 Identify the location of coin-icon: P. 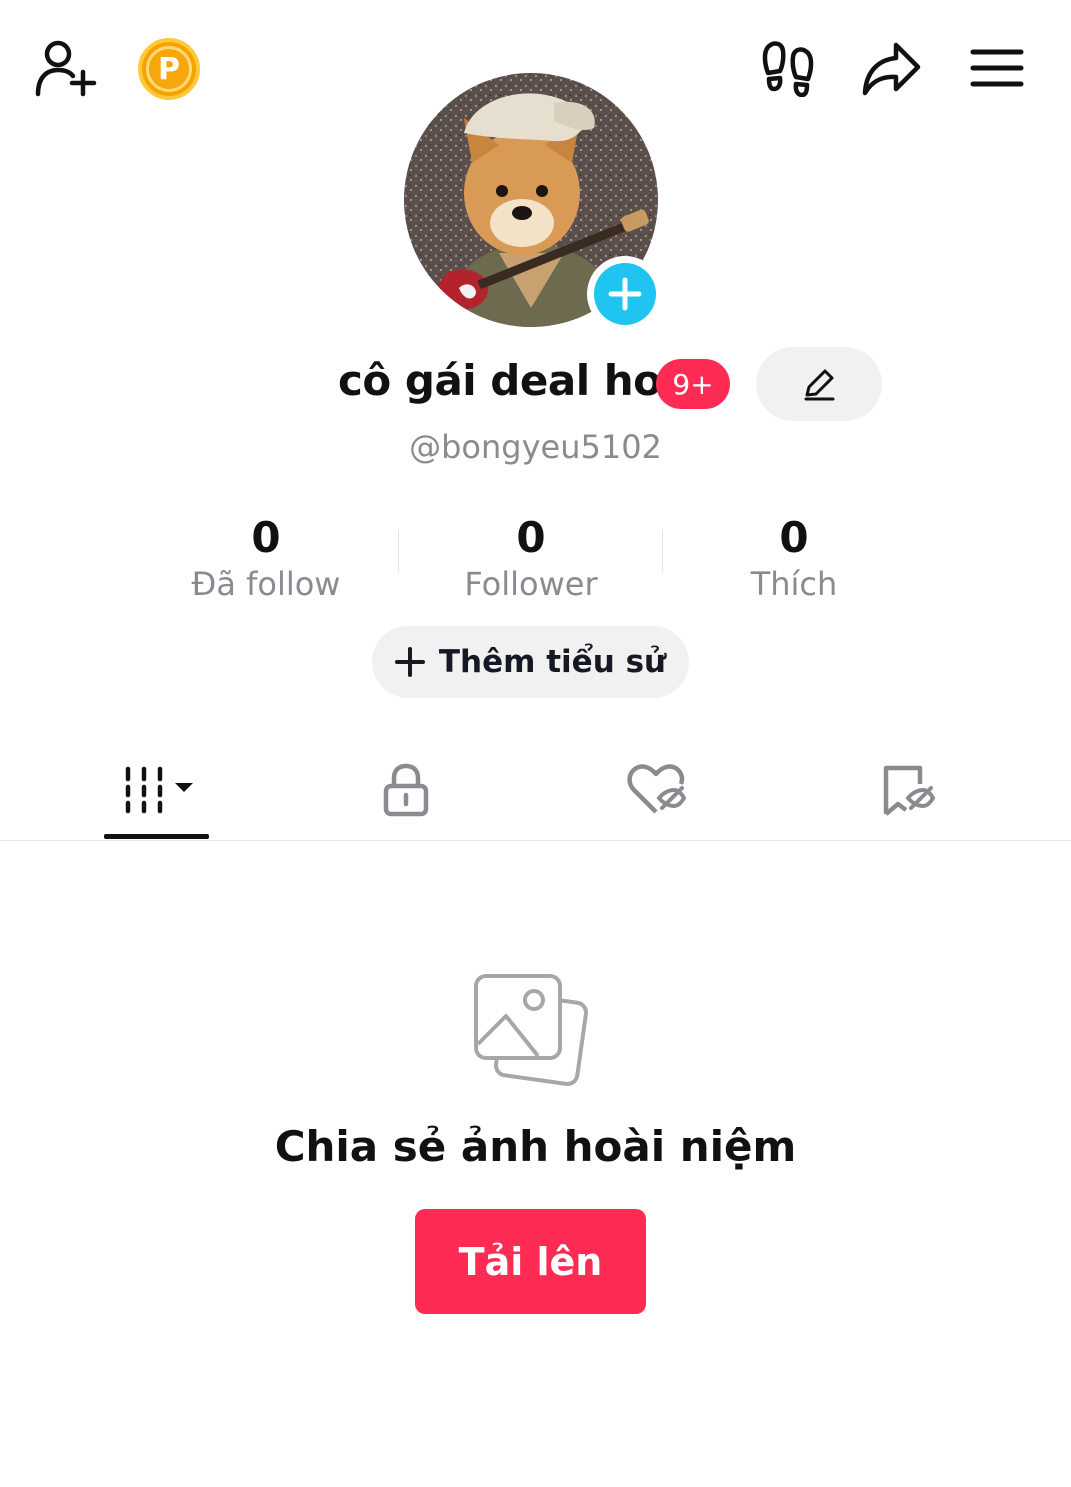
(169, 69).